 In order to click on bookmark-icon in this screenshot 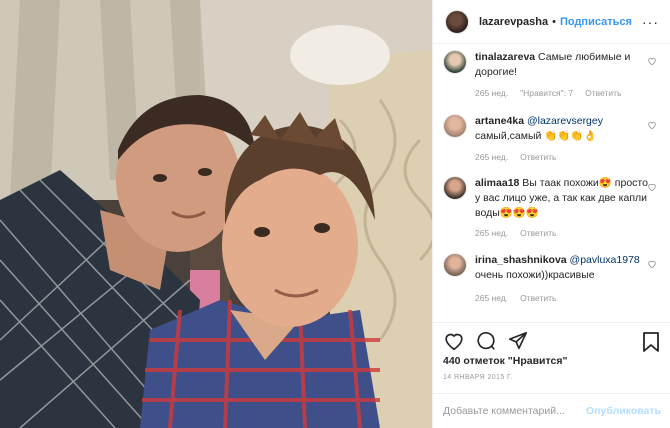, I will do `click(651, 342)`.